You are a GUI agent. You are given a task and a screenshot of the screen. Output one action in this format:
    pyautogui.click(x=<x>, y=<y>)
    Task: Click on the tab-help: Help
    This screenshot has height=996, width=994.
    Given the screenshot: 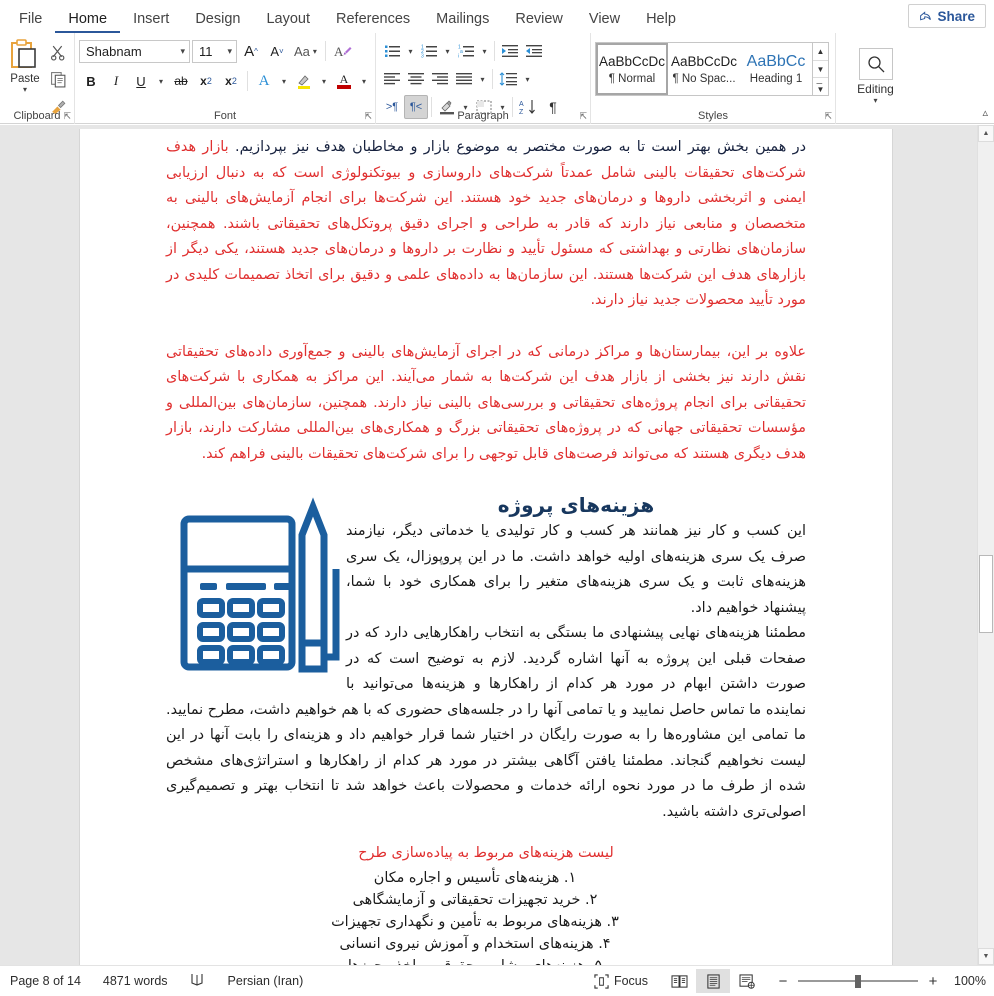 What is the action you would take?
    pyautogui.click(x=661, y=20)
    